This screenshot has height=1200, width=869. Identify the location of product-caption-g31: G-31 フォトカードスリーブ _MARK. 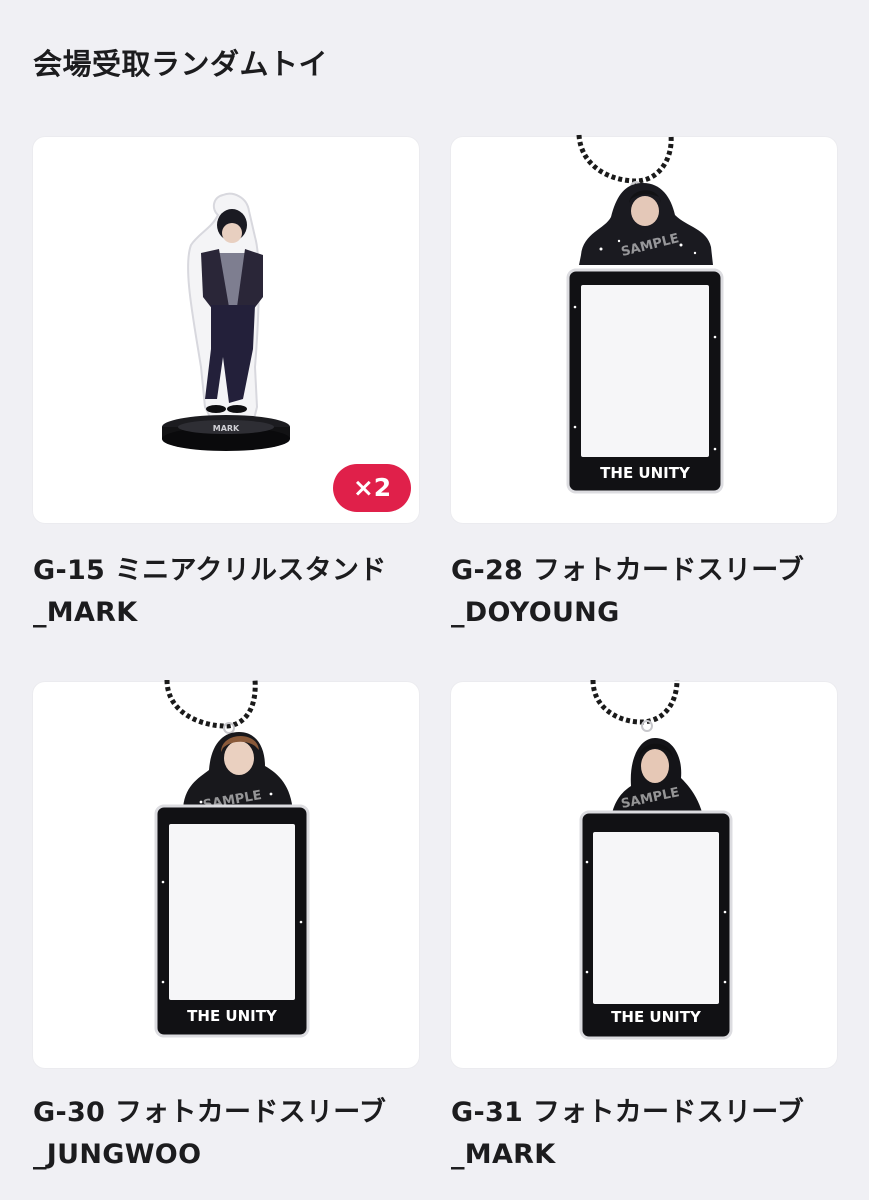
(660, 1134).